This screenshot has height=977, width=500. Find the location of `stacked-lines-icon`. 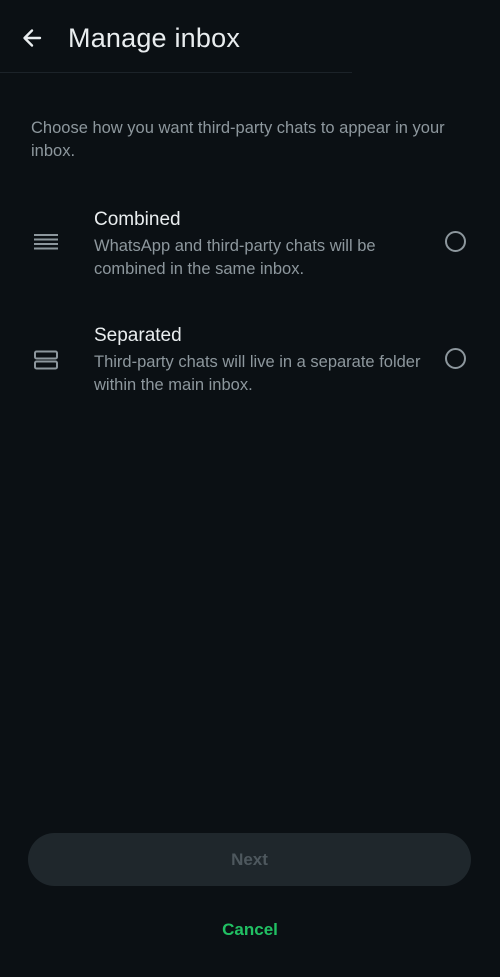

stacked-lines-icon is located at coordinates (46, 242).